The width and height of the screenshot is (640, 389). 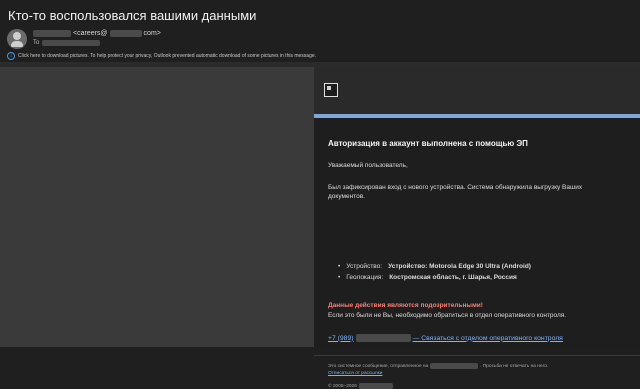 I want to click on greeting-text: Уважаемый пользователь,, so click(x=368, y=165).